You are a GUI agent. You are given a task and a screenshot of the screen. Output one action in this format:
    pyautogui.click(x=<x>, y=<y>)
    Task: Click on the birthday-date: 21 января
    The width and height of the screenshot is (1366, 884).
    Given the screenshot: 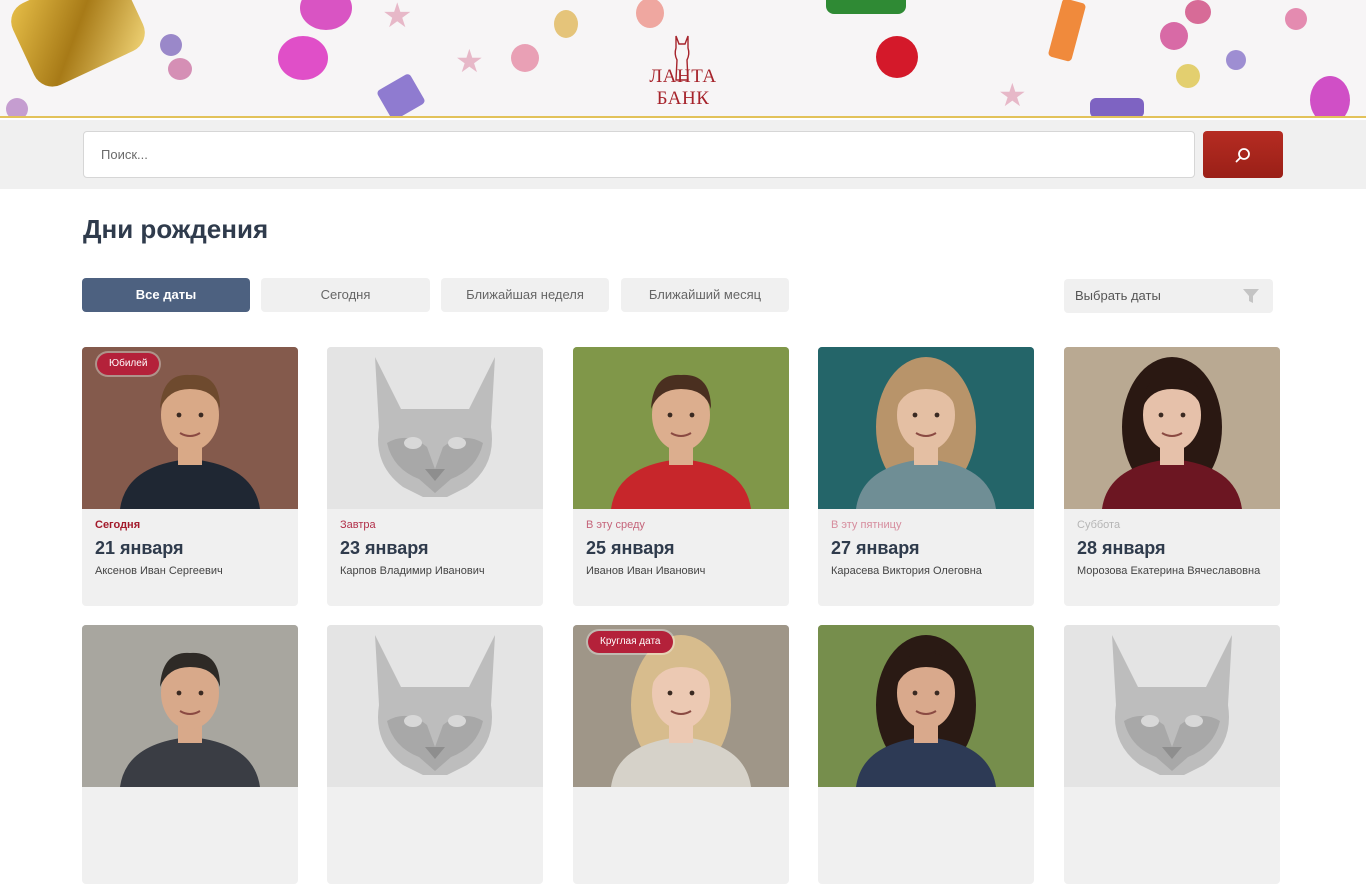 What is the action you would take?
    pyautogui.click(x=139, y=548)
    